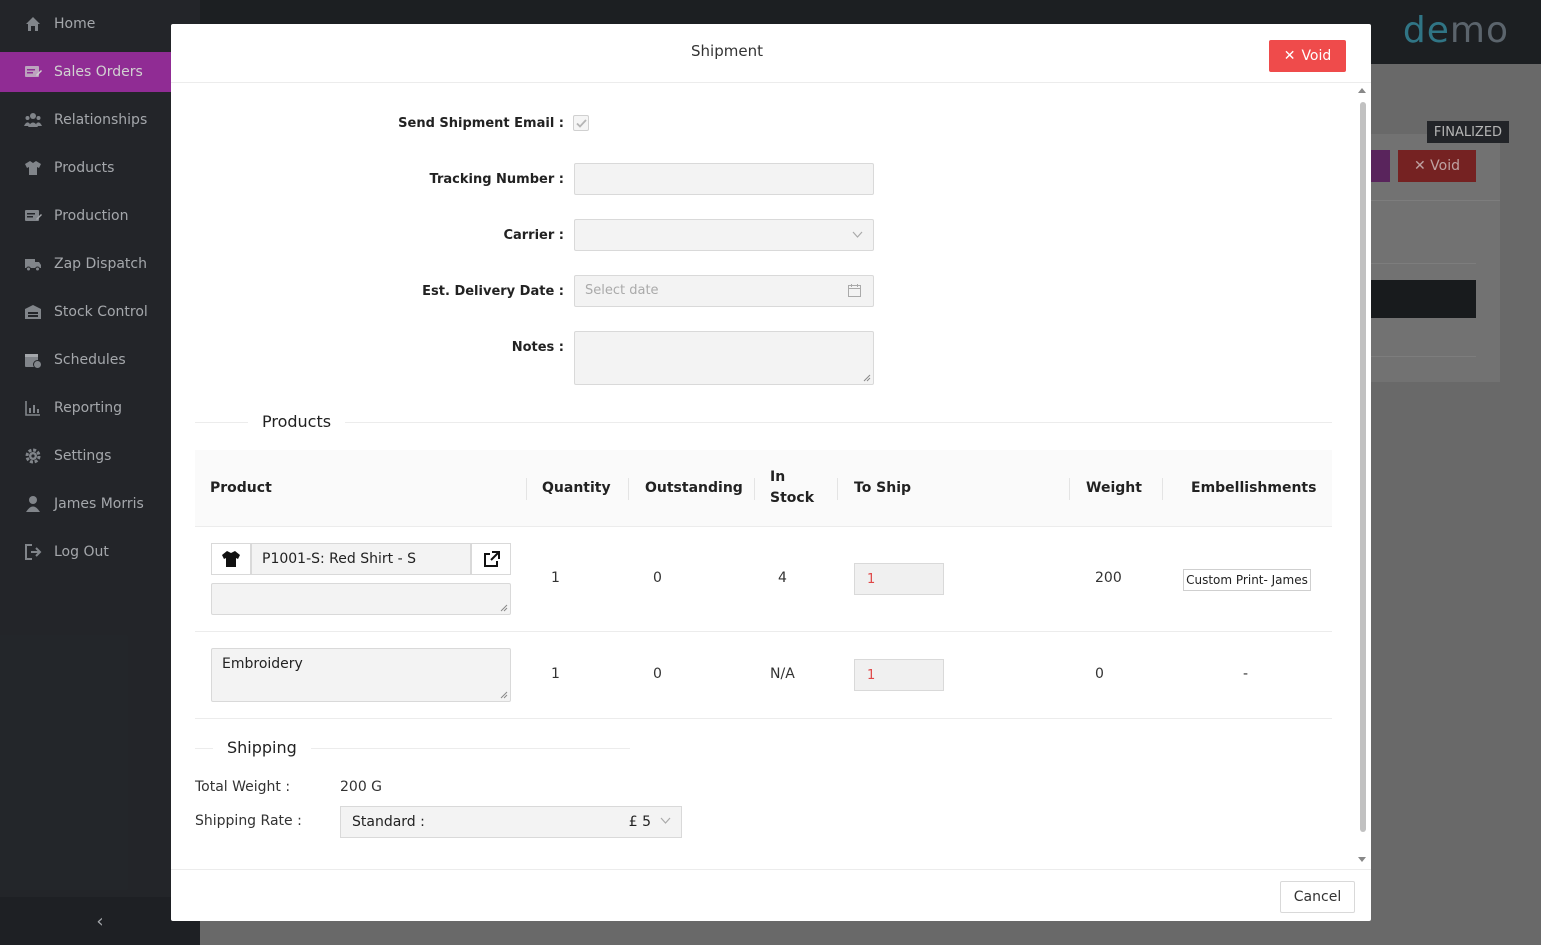 The width and height of the screenshot is (1541, 945). What do you see at coordinates (1316, 56) in the screenshot?
I see `void-button-label: Void` at bounding box center [1316, 56].